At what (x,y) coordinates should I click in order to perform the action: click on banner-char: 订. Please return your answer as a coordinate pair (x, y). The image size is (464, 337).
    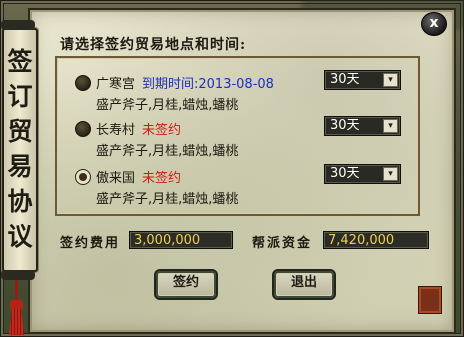
    Looking at the image, I should click on (20, 96).